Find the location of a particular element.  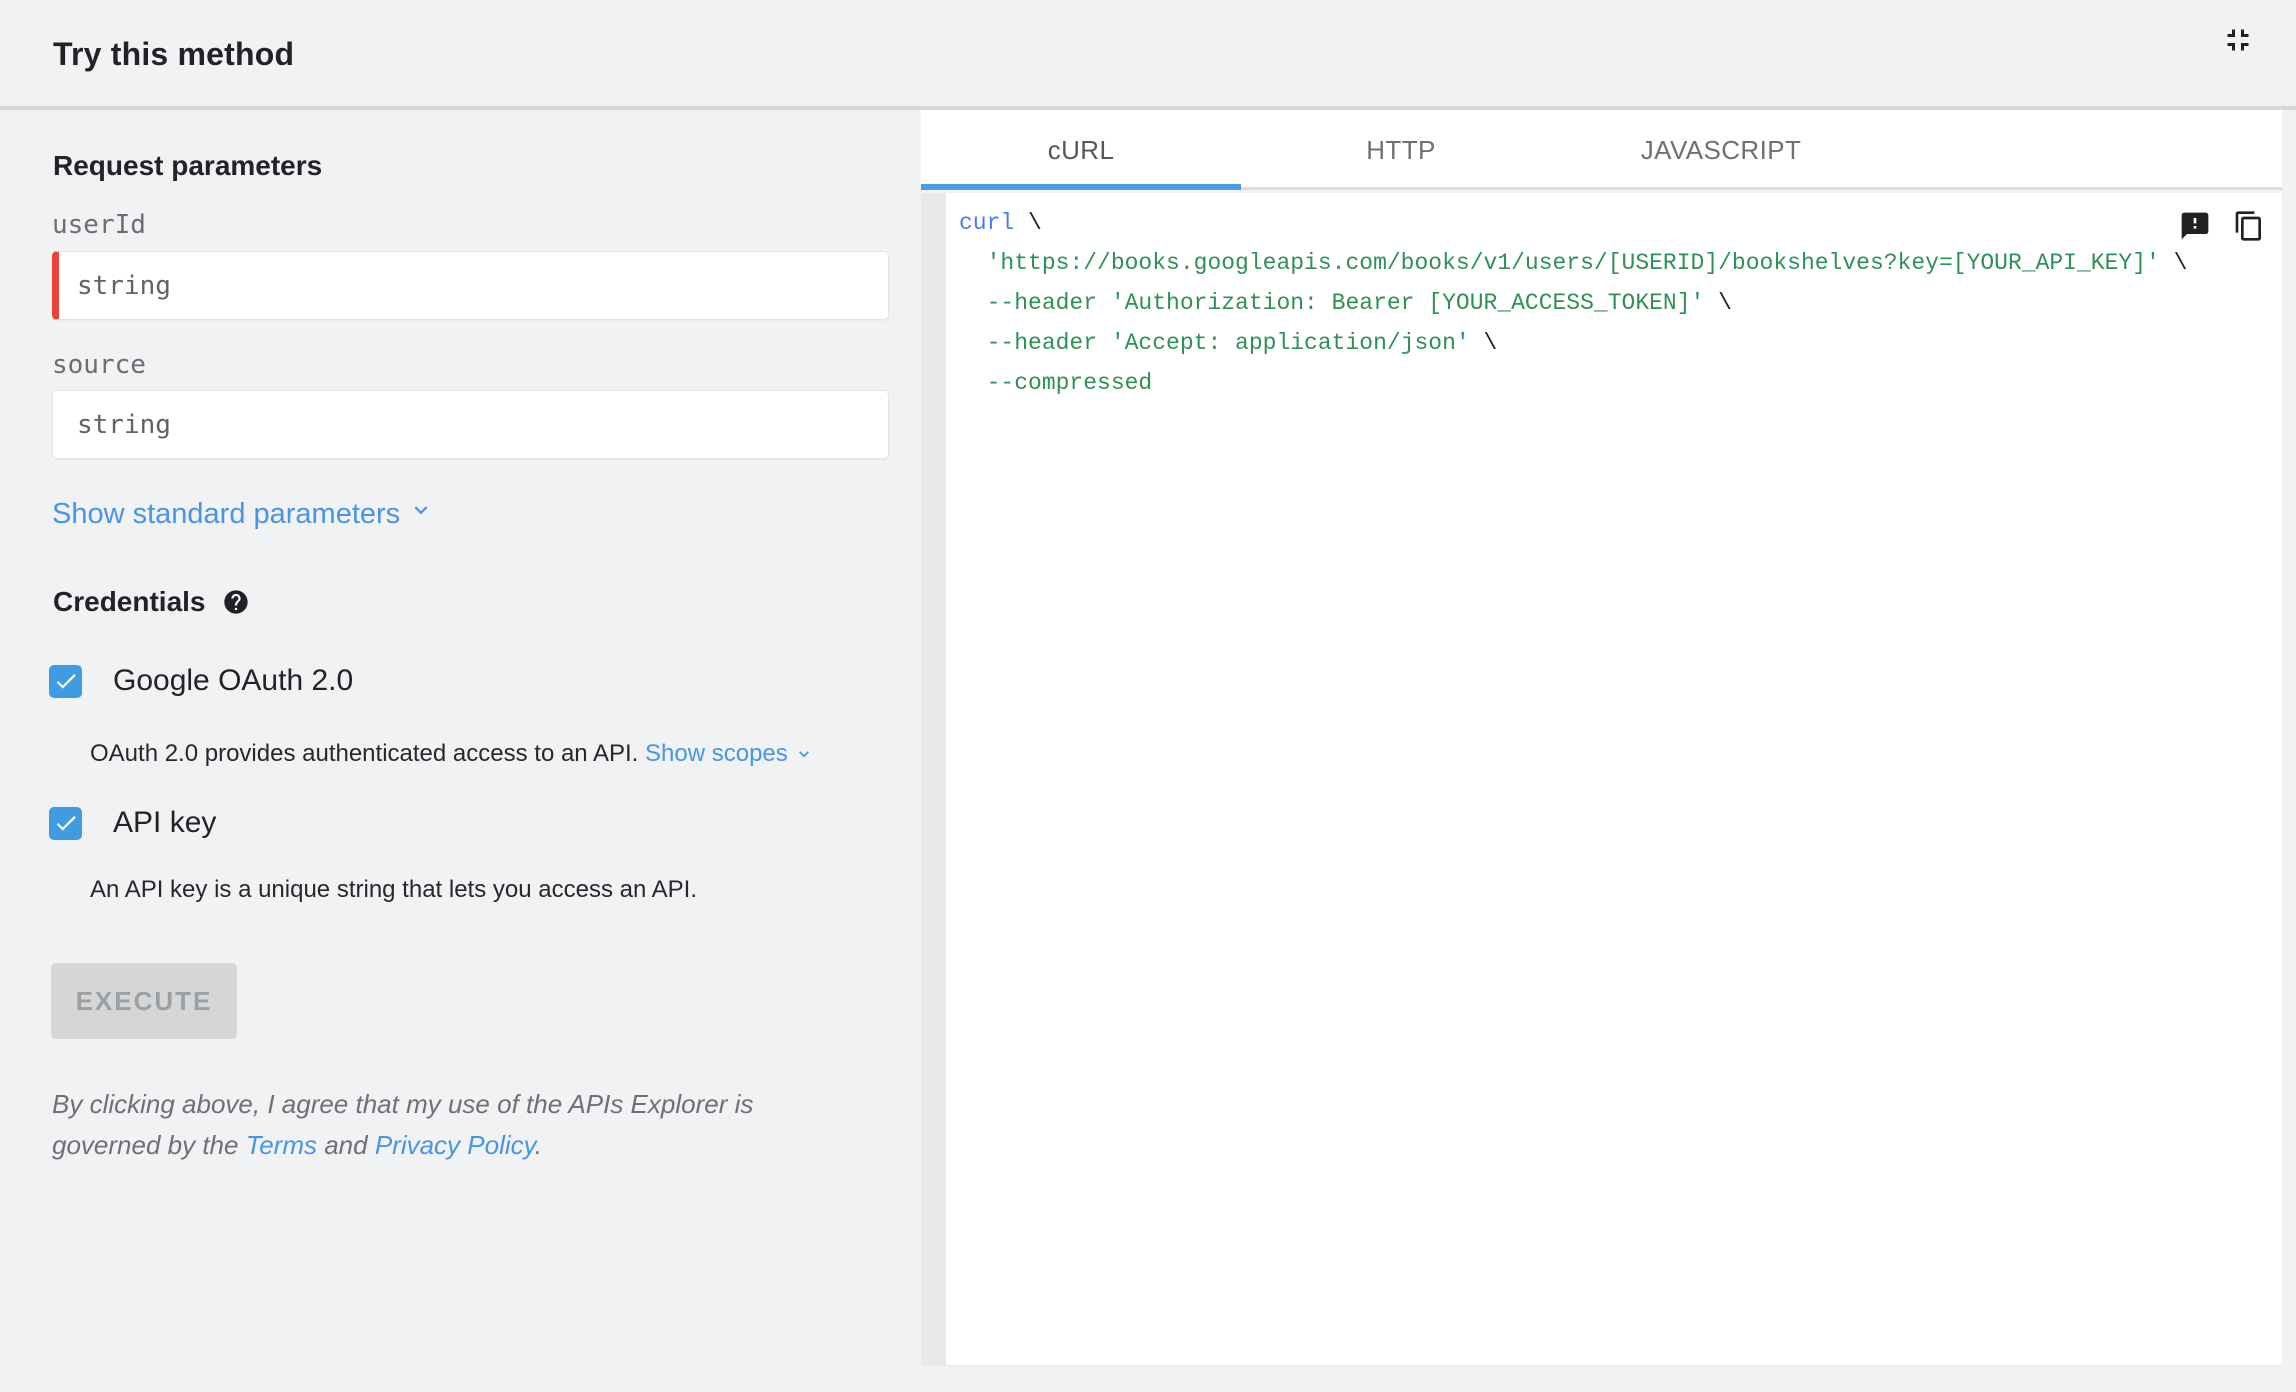

show-scopes-link: Show scopes is located at coordinates (729, 754).